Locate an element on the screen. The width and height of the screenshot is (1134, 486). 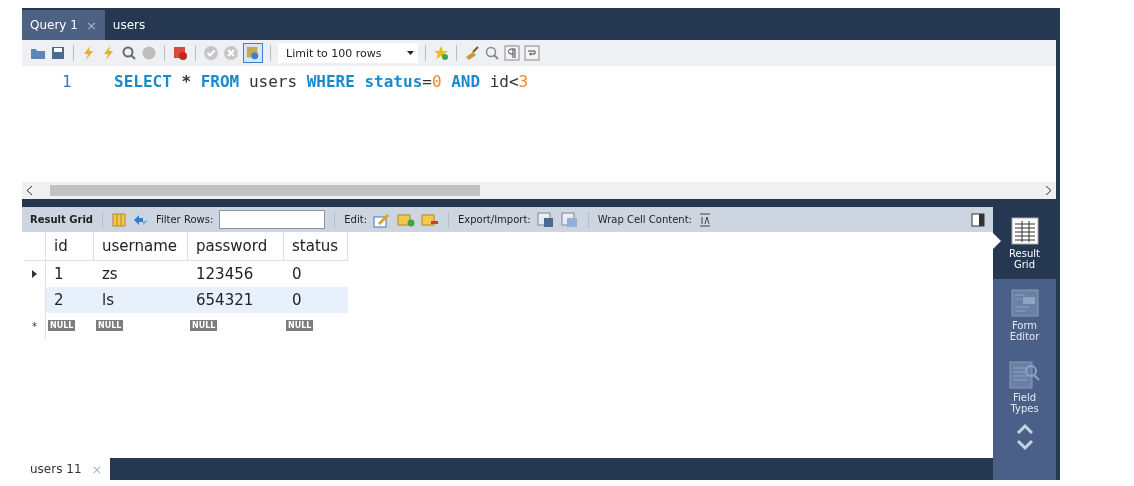
delete-row-icon is located at coordinates (430, 219).